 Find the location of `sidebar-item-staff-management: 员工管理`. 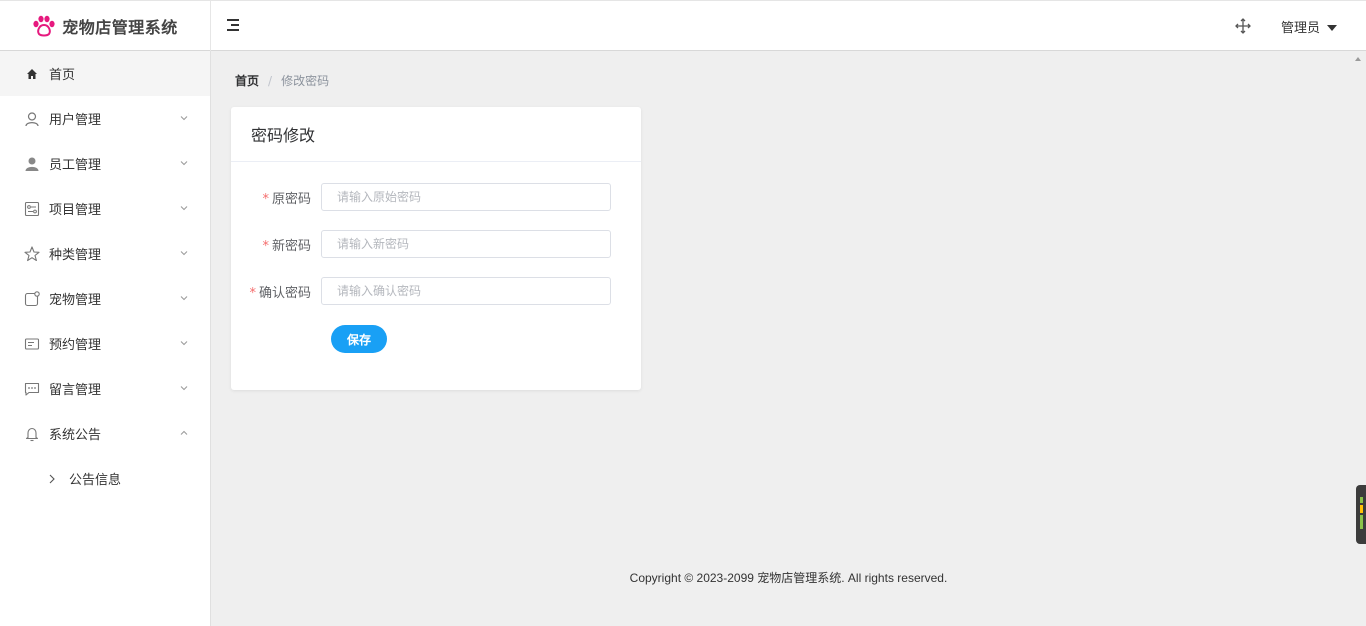

sidebar-item-staff-management: 员工管理 is located at coordinates (105, 163).